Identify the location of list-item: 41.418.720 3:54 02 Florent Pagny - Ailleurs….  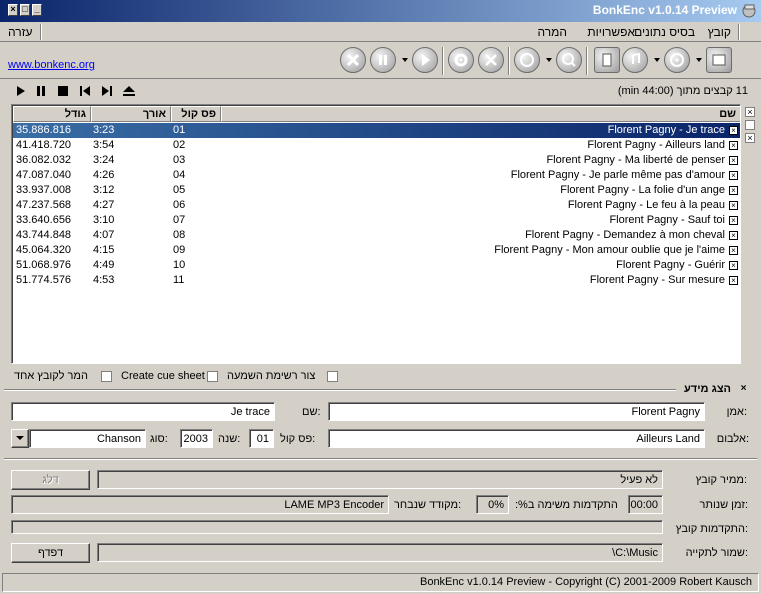
(376, 145).